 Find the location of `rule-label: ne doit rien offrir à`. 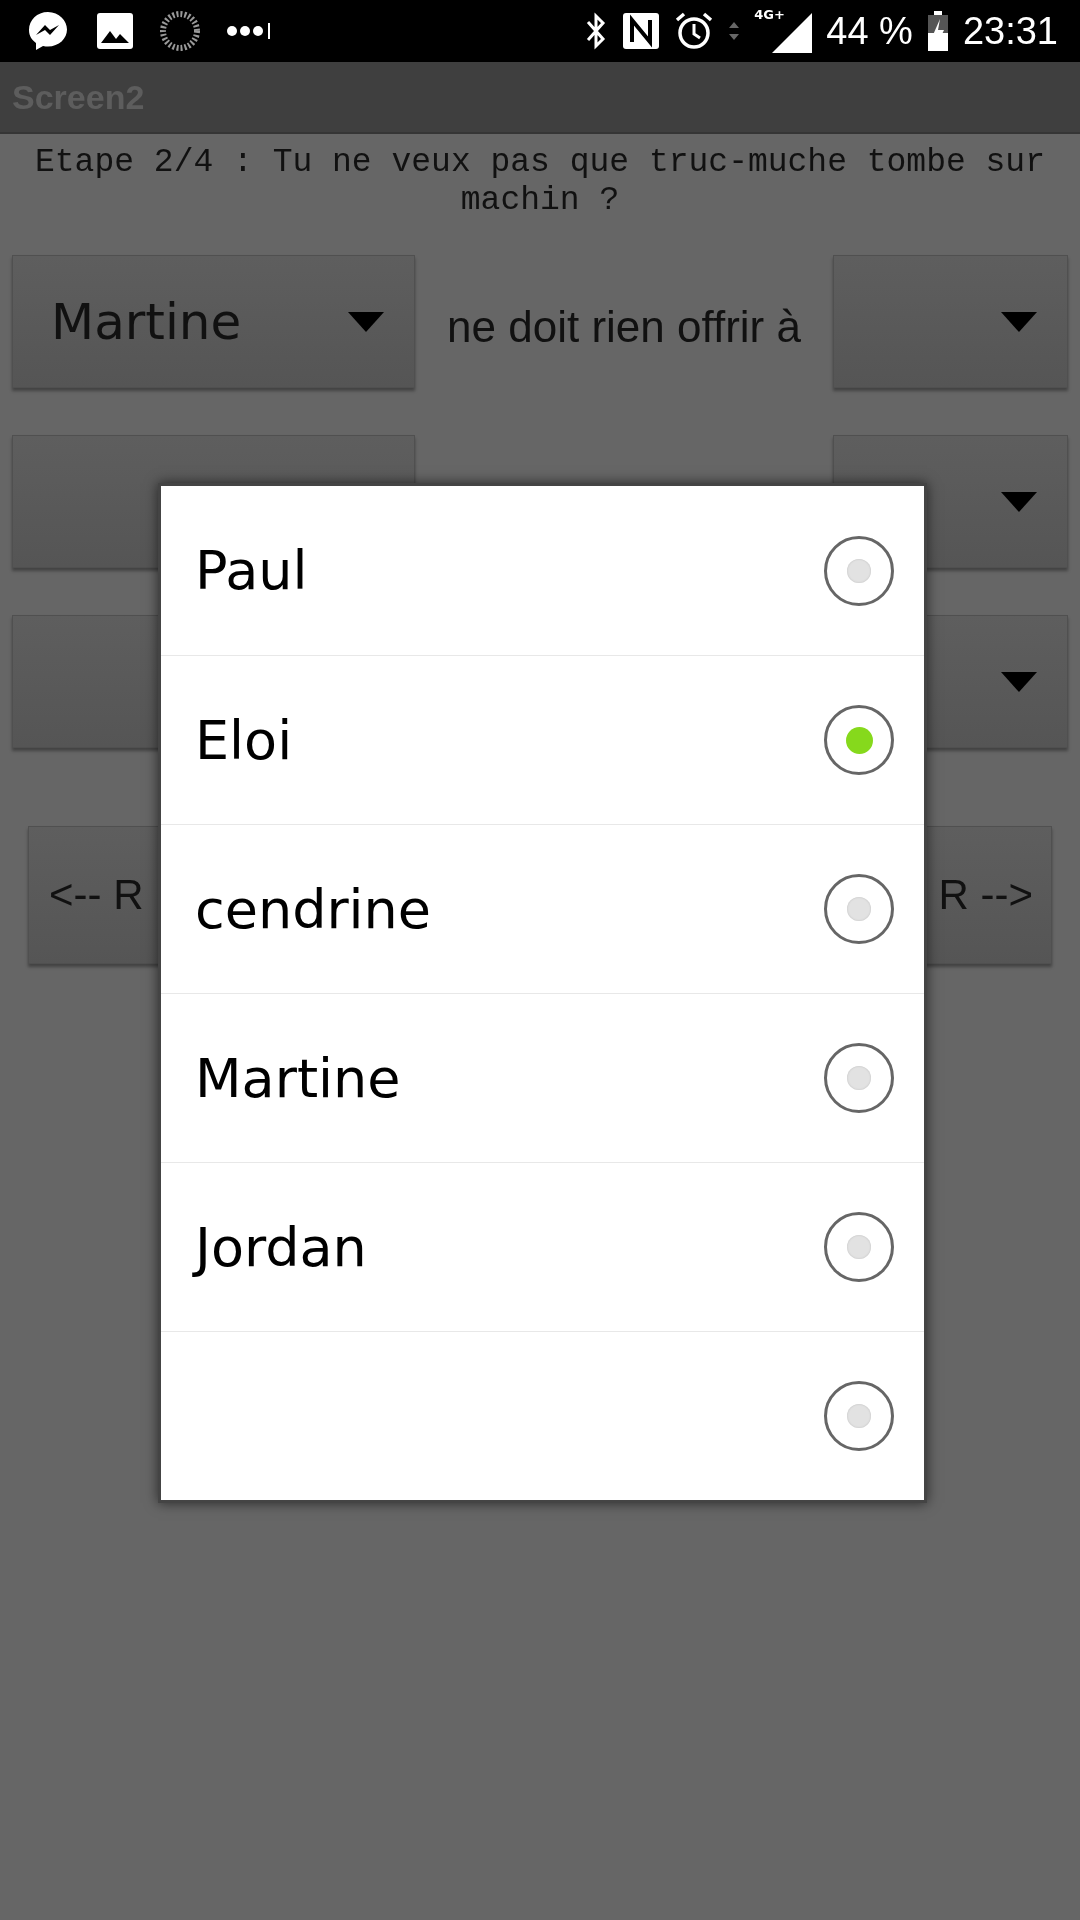

rule-label: ne doit rien offrir à is located at coordinates (624, 326).